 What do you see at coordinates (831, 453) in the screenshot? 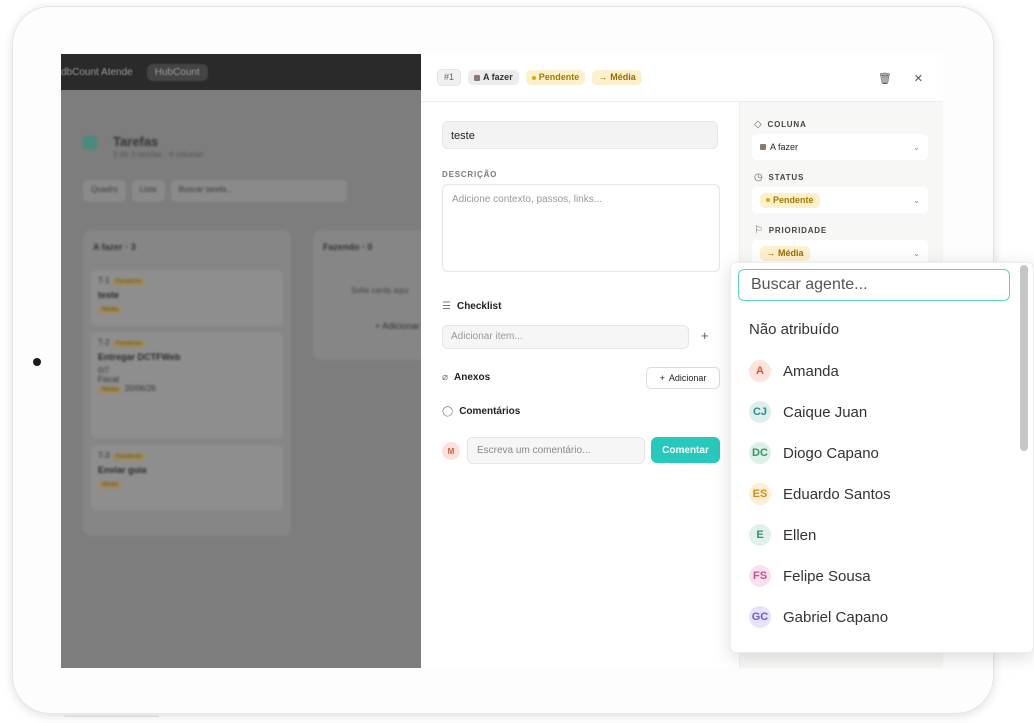
I see `agent-name: Diogo Capano` at bounding box center [831, 453].